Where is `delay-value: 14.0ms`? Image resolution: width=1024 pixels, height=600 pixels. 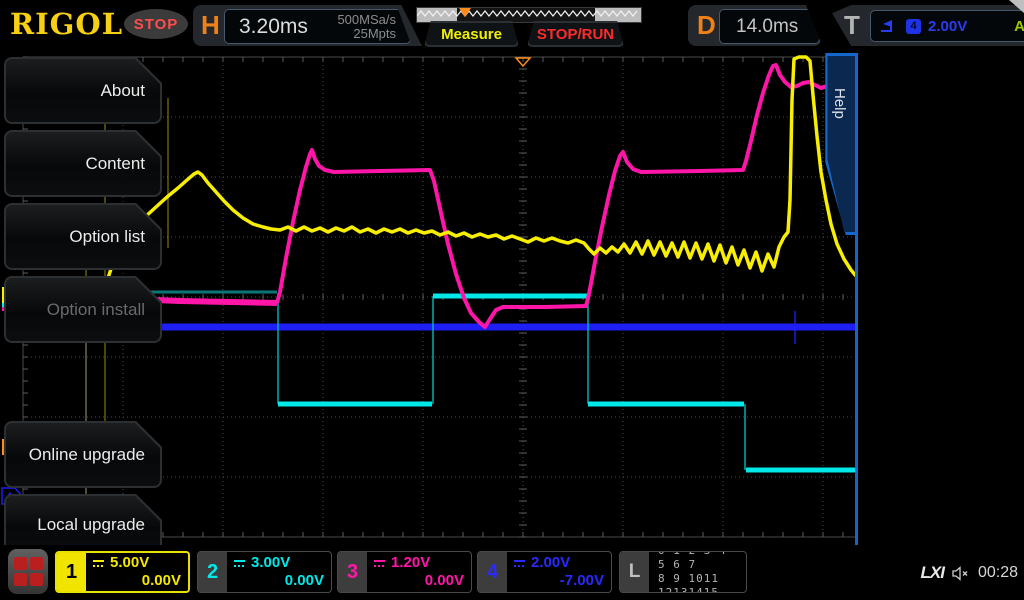 delay-value: 14.0ms is located at coordinates (767, 26).